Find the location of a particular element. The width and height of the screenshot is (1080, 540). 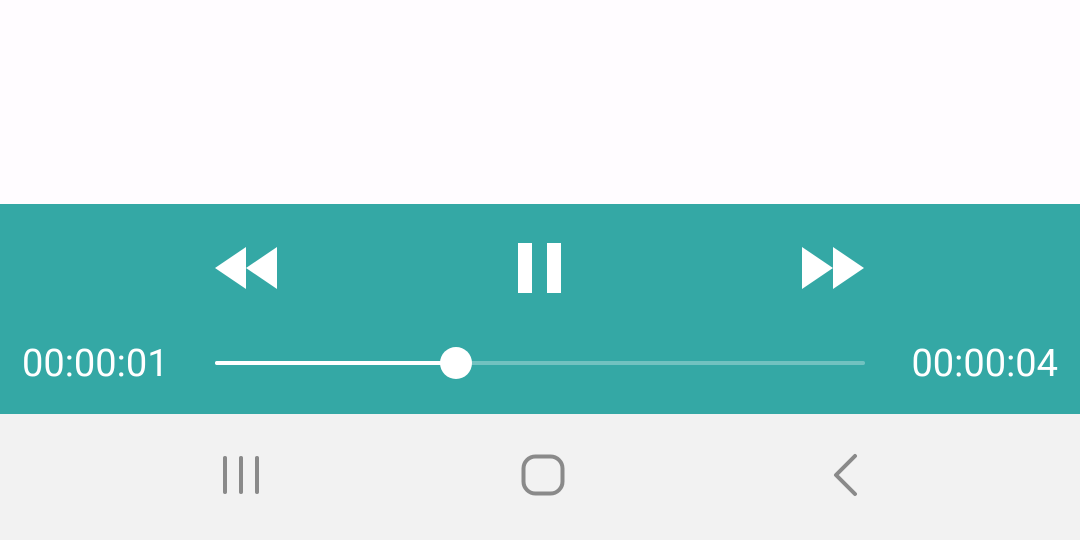

rewind-button is located at coordinates (246, 268).